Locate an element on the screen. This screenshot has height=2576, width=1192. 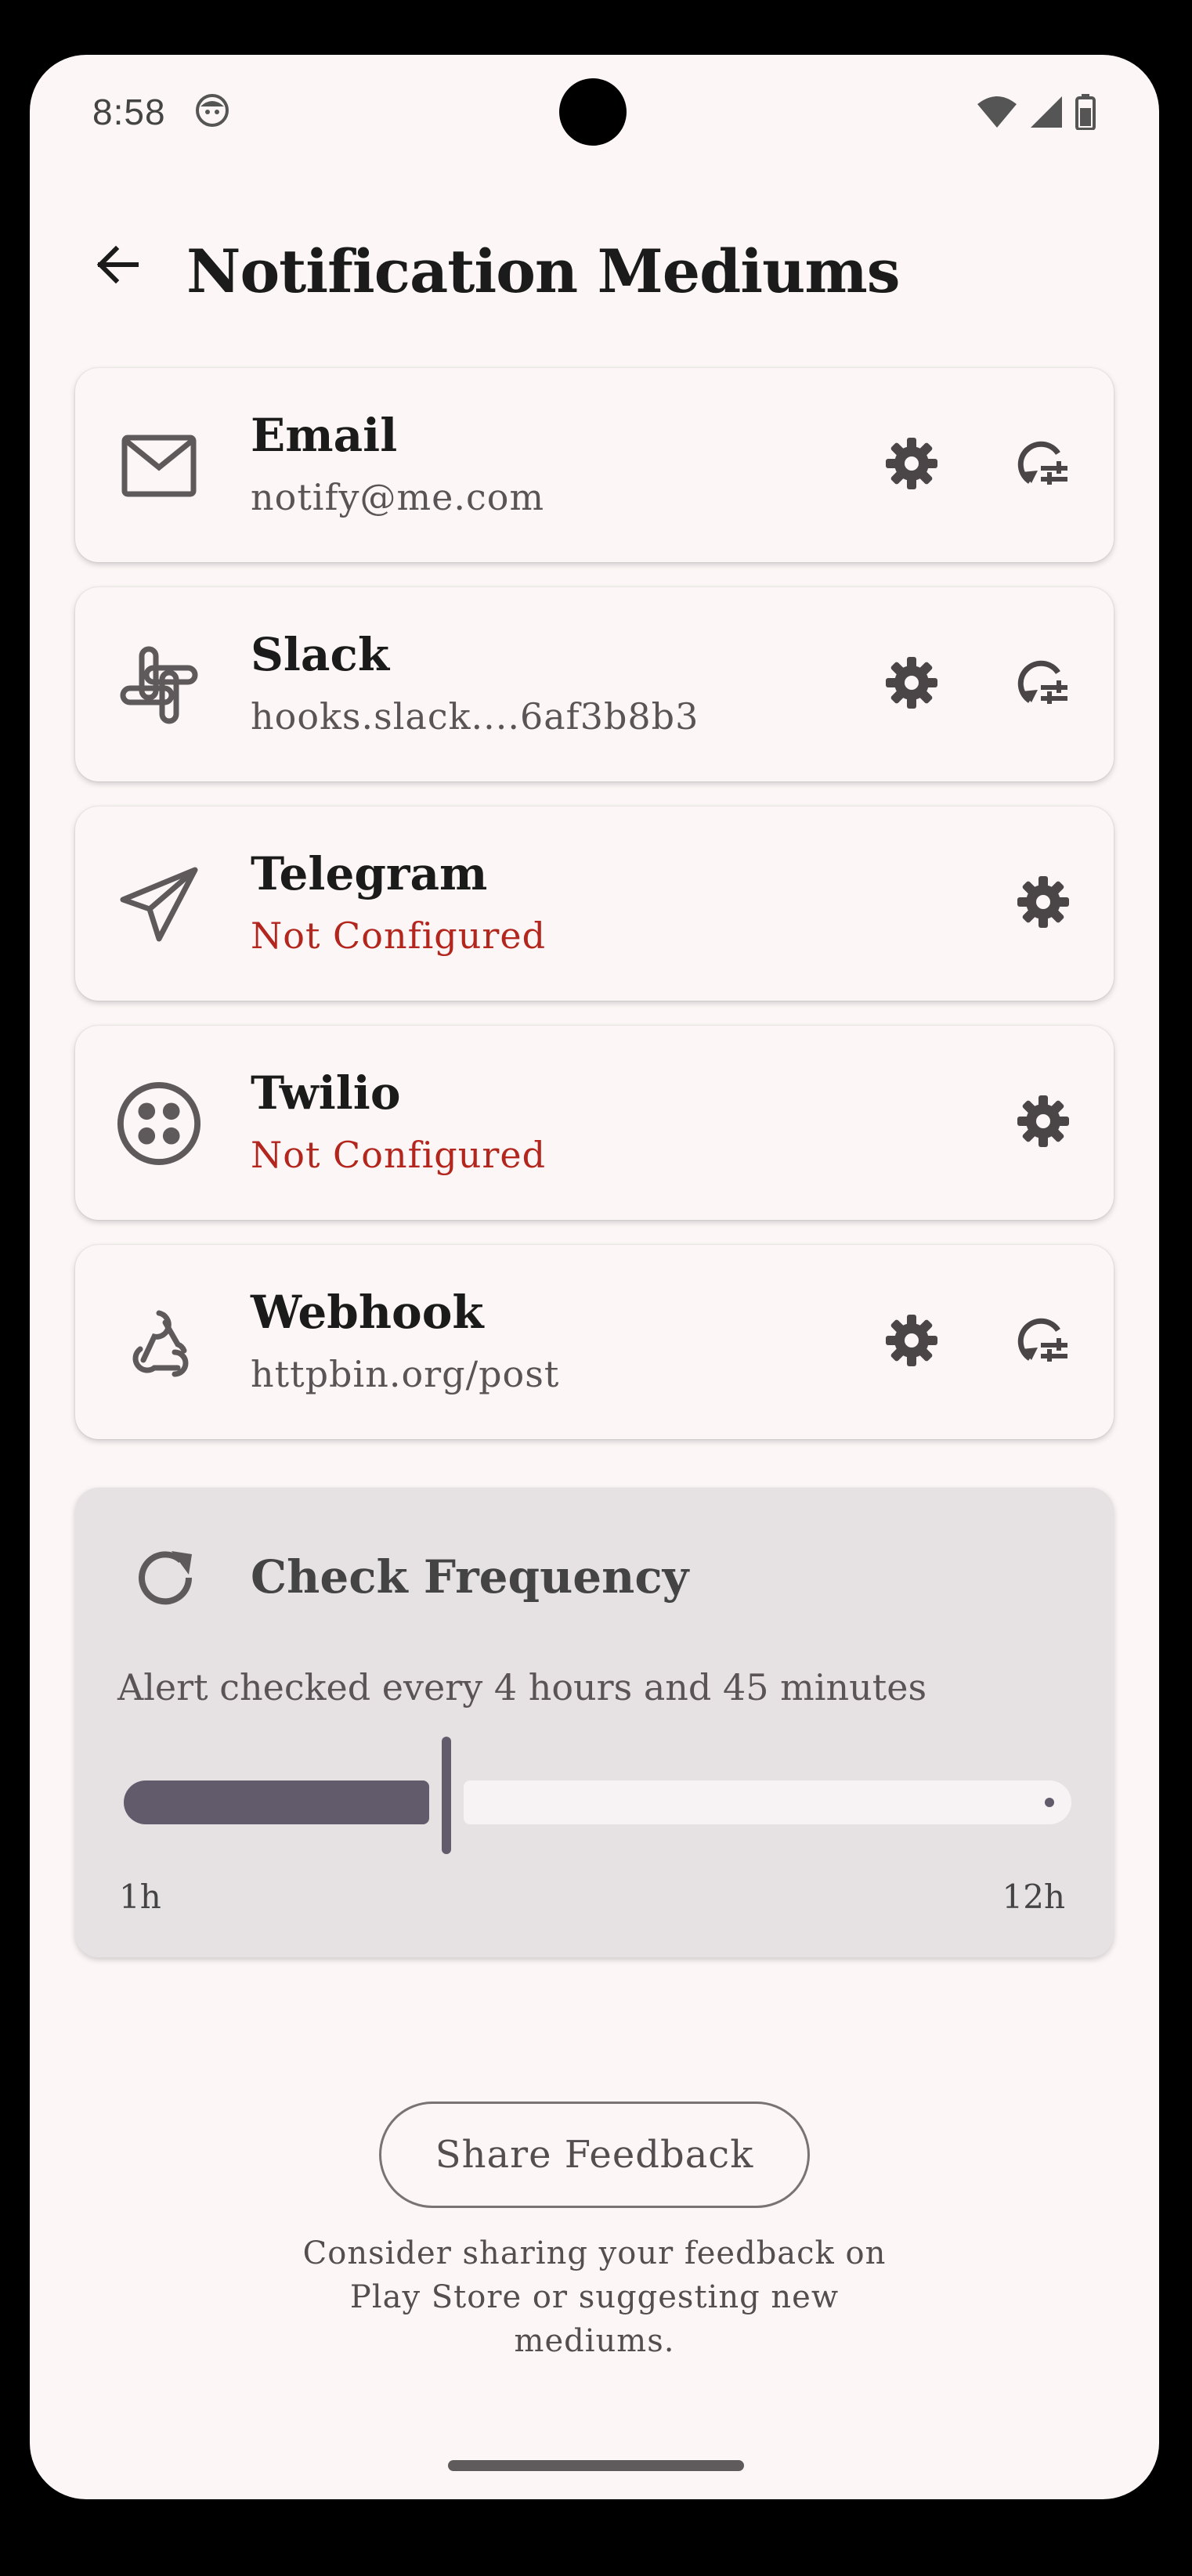
medium-detail: hooks.slack....6af3b8b3 is located at coordinates (475, 716).